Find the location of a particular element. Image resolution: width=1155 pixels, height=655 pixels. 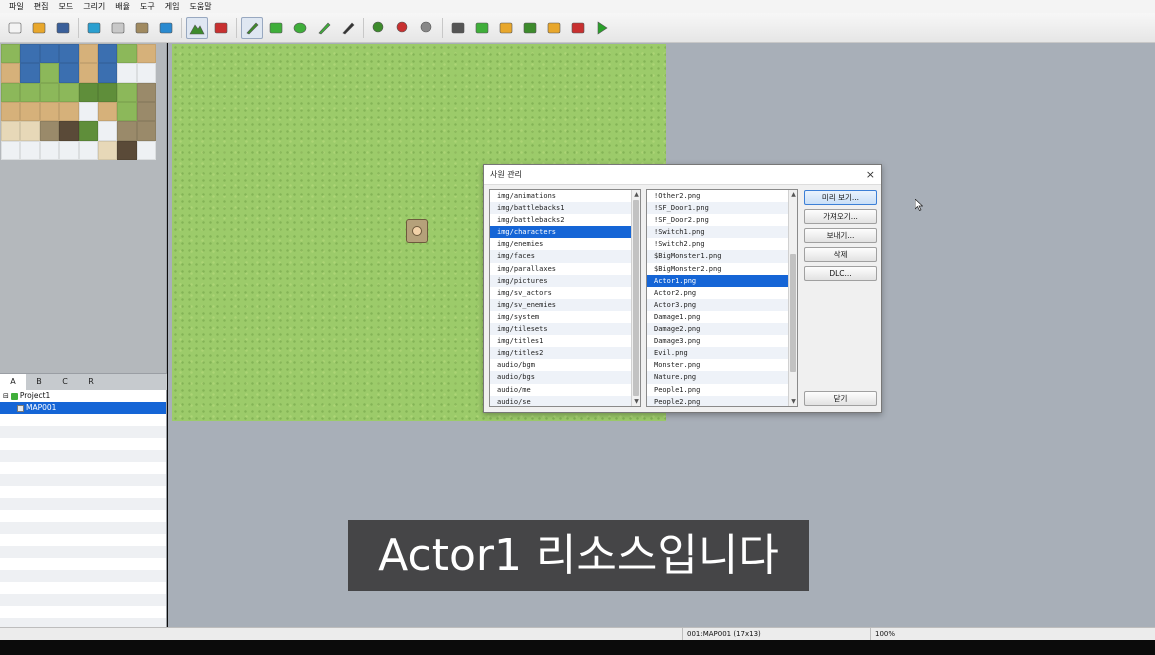

file-list-scrollbar: ▲ ▼ is located at coordinates (792, 298).